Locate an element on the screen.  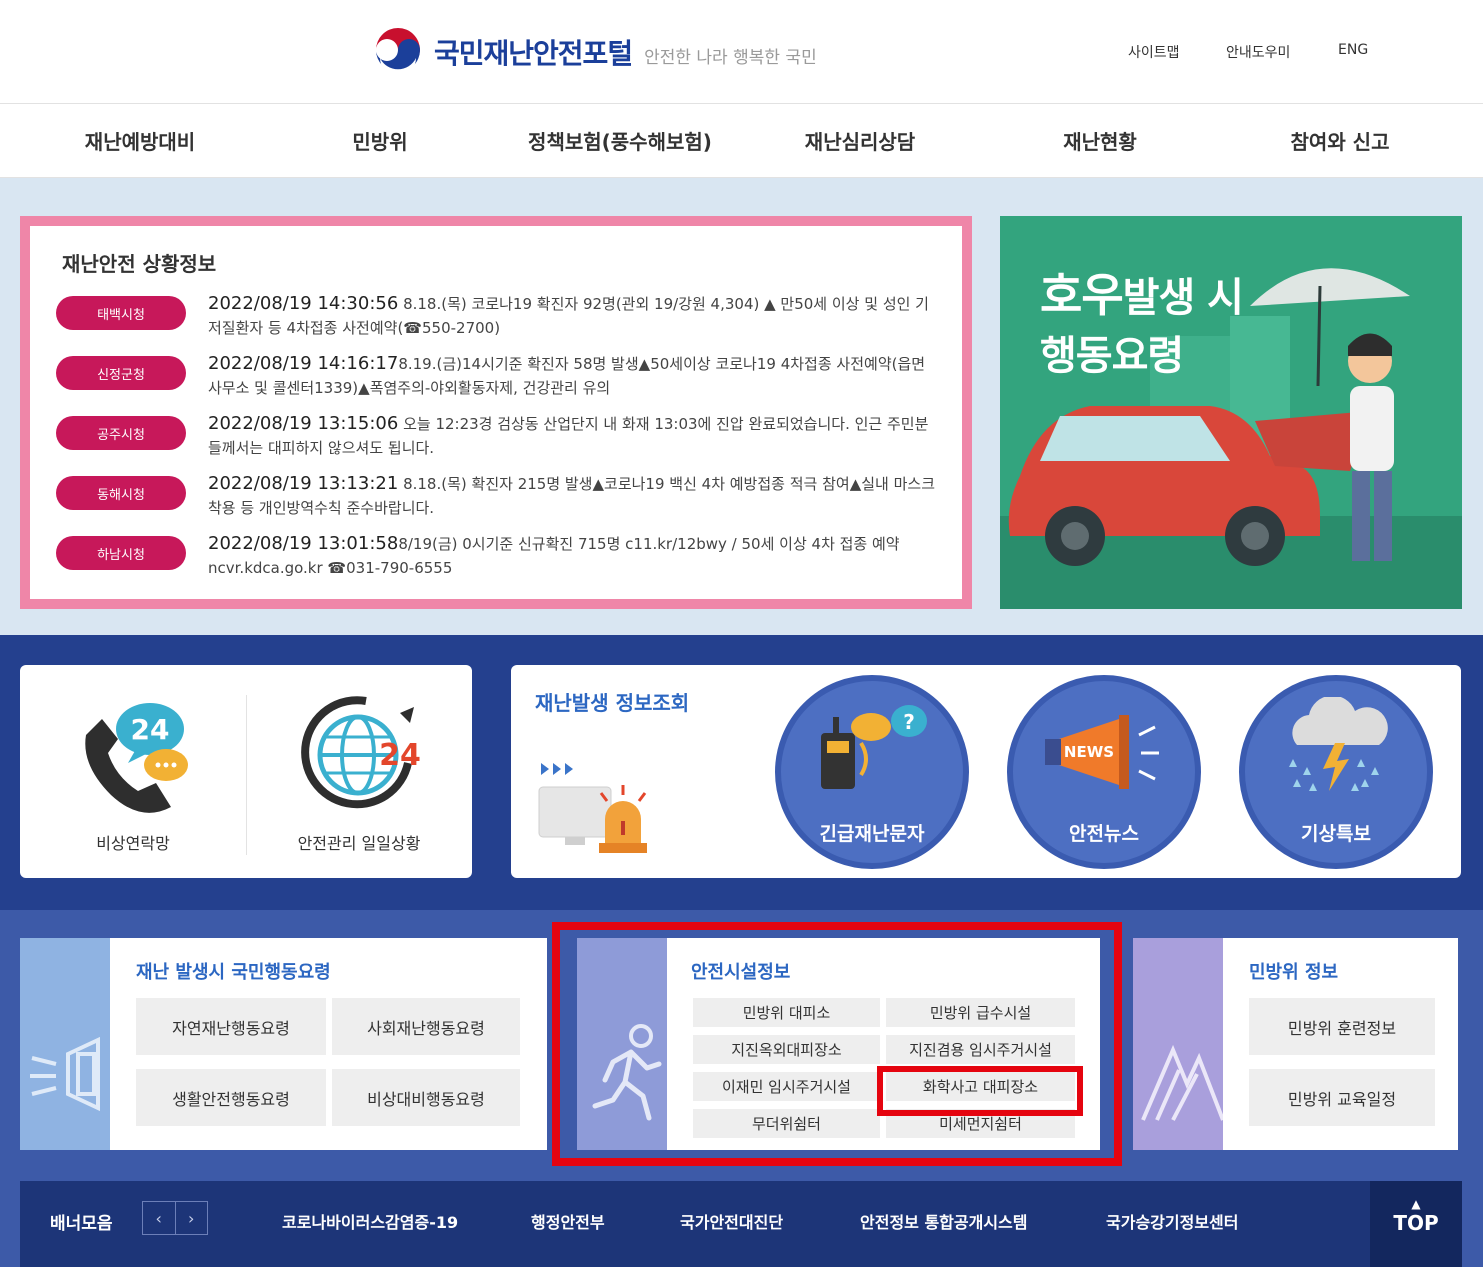
safety-facility-side is located at coordinates (622, 1044).